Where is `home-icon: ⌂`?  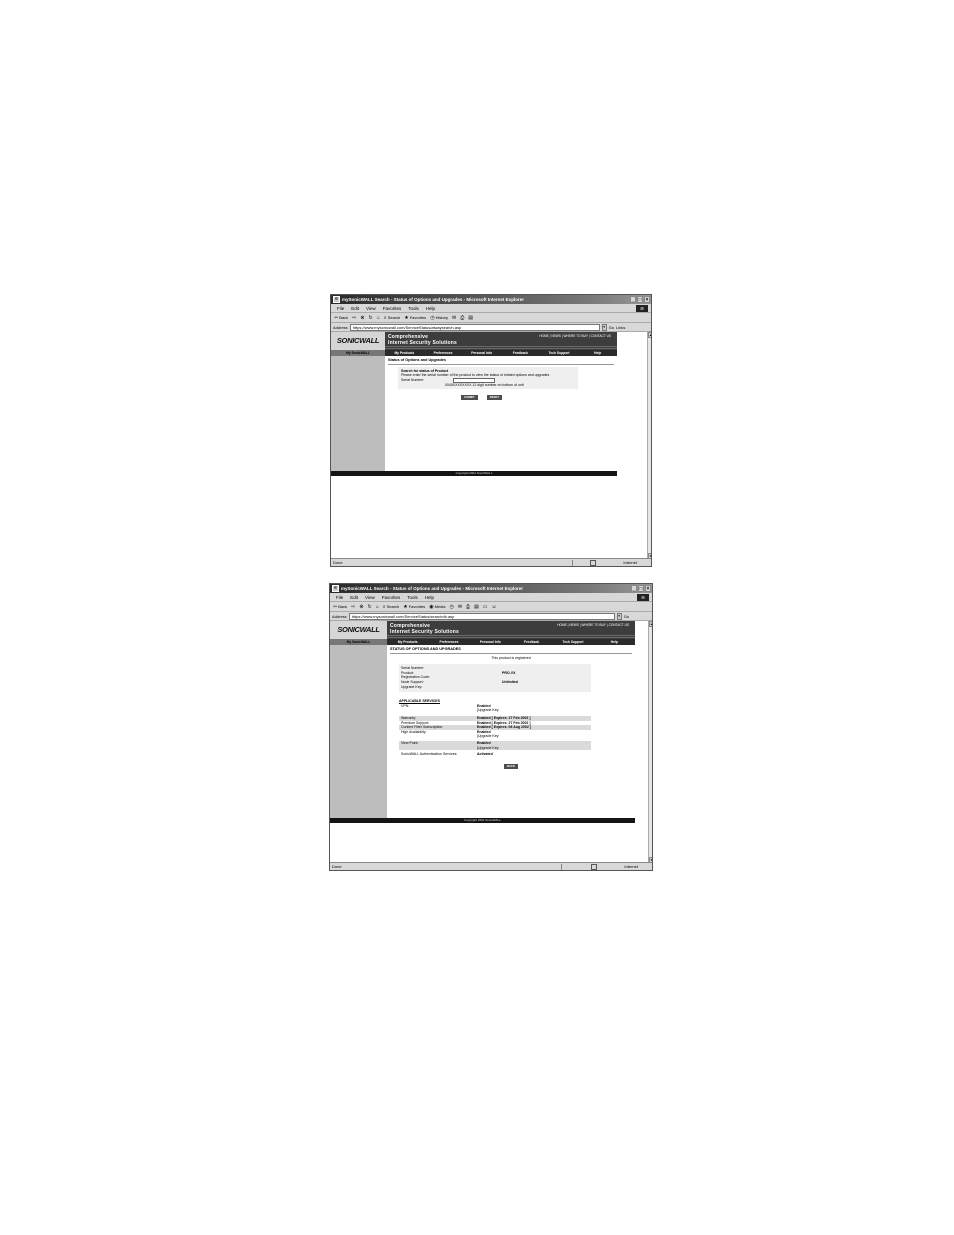
home-icon: ⌂ is located at coordinates (377, 606).